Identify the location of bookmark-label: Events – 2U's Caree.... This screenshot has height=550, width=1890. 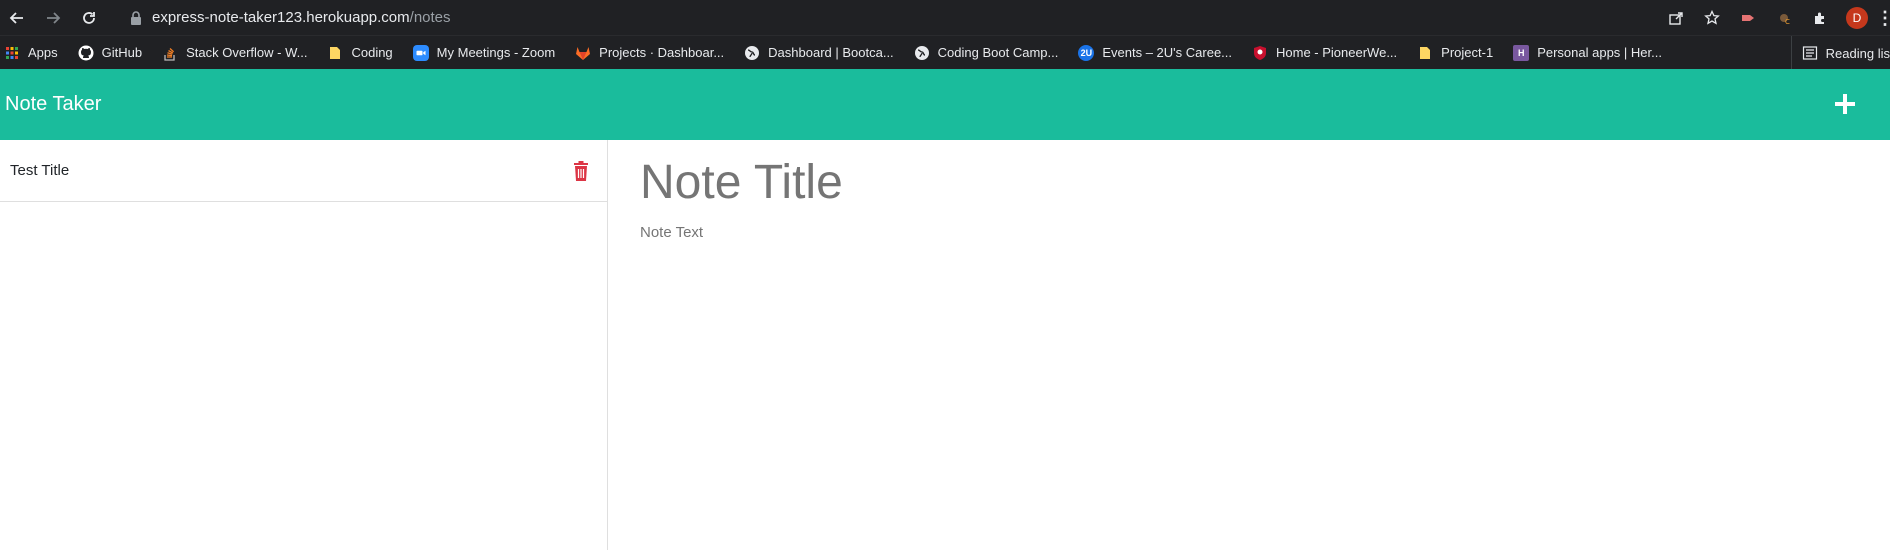
(1167, 52).